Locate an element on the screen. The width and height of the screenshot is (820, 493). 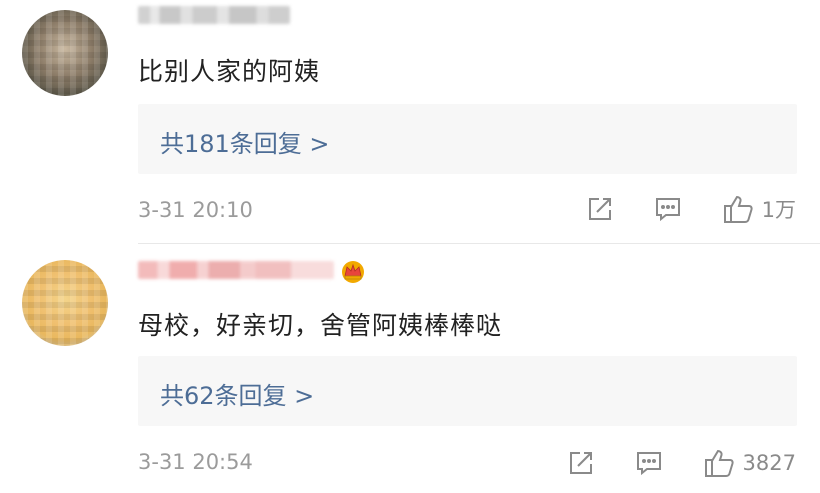
replies-box: 共62条回复 > is located at coordinates (467, 391).